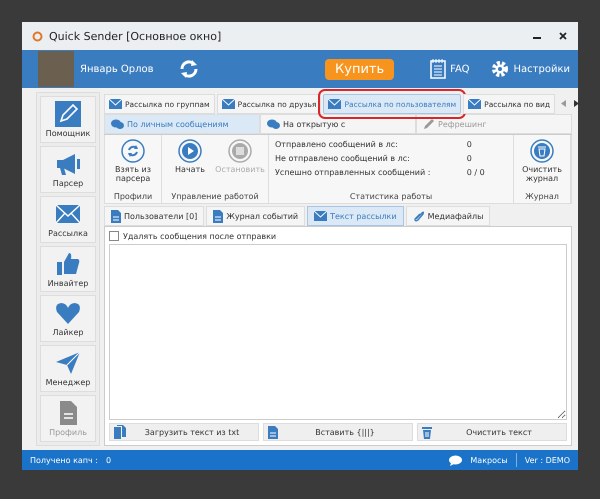  Describe the element at coordinates (68, 363) in the screenshot. I see `plane-icon` at that location.